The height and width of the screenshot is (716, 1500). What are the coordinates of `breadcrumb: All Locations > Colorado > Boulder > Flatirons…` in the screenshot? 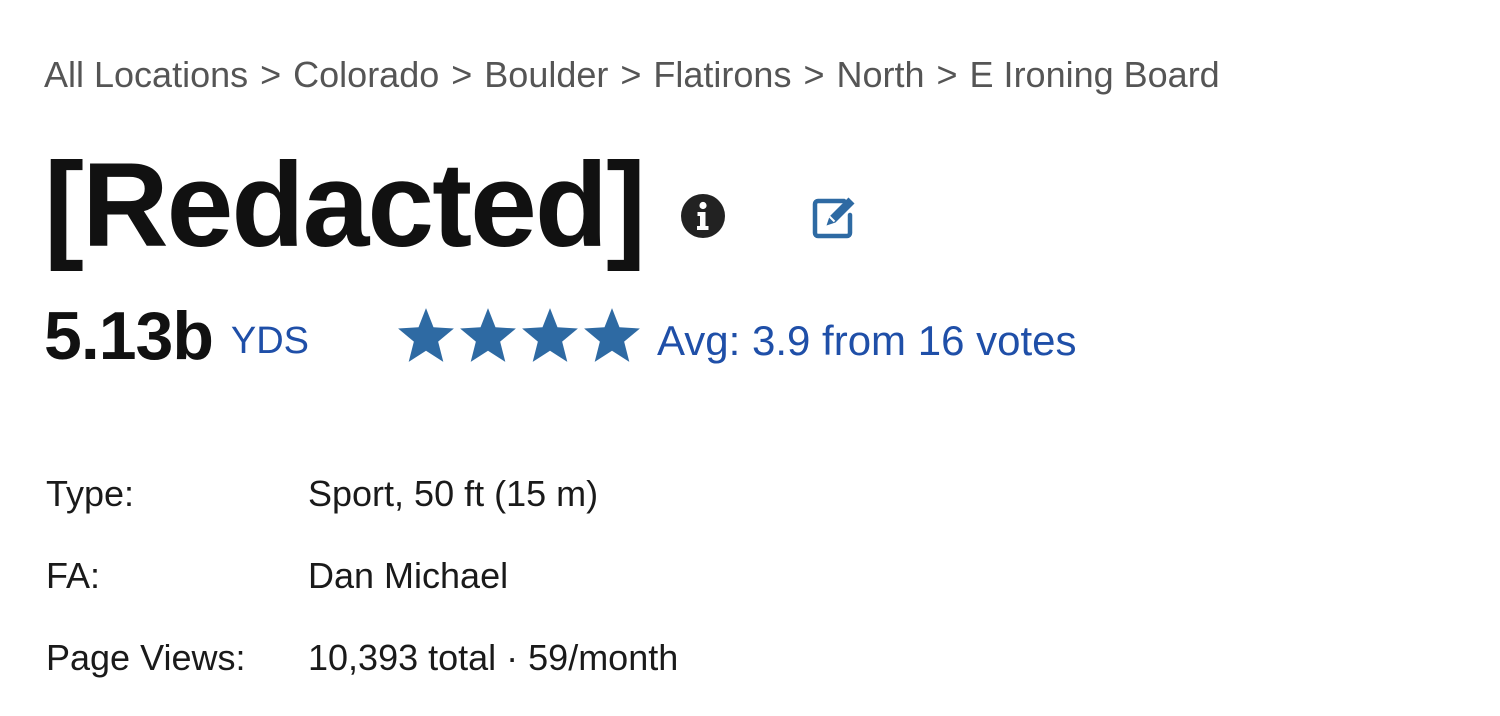 It's located at (632, 75).